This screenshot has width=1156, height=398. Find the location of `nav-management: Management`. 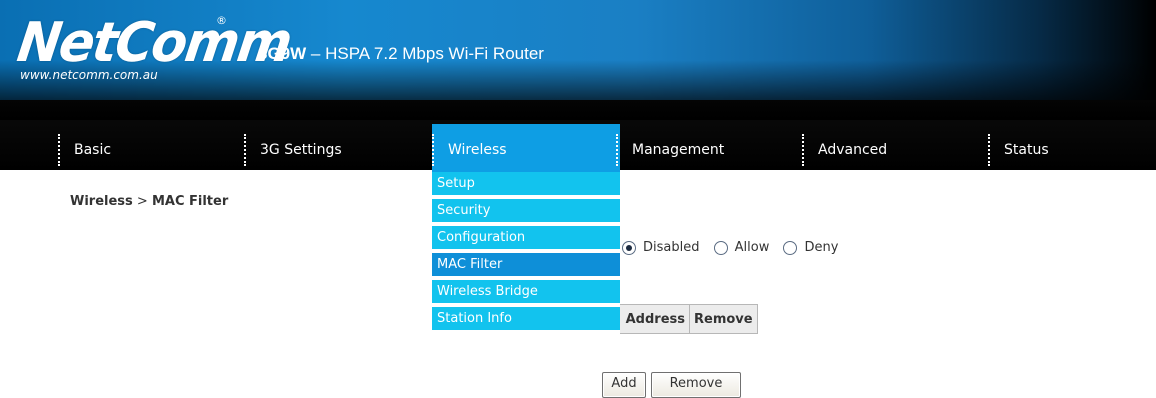

nav-management: Management is located at coordinates (709, 148).